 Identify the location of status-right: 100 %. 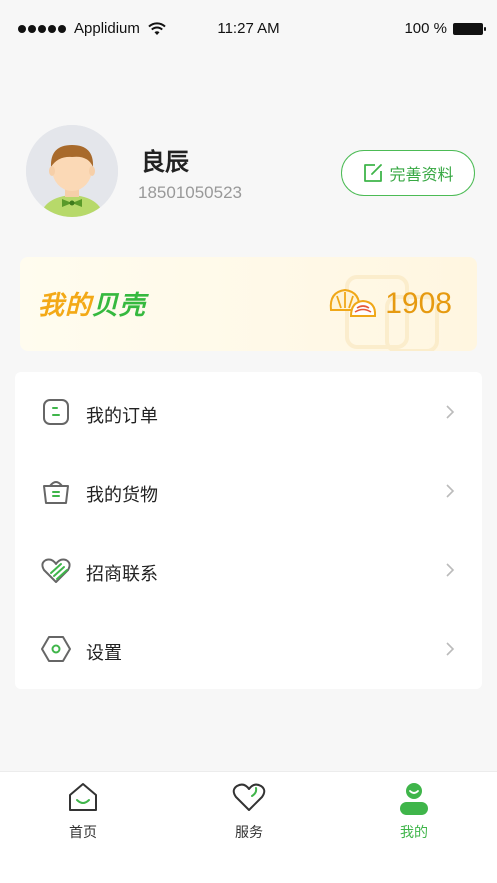
(445, 28).